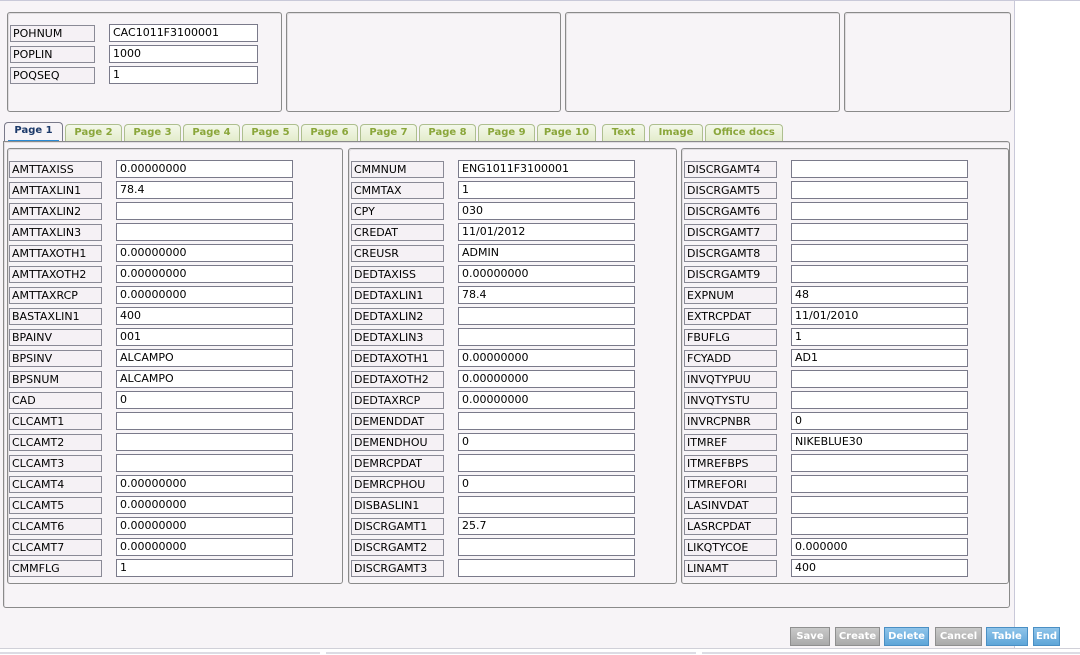 The width and height of the screenshot is (1080, 655). What do you see at coordinates (204, 379) in the screenshot?
I see `bpsnum-field: ALCAMPO` at bounding box center [204, 379].